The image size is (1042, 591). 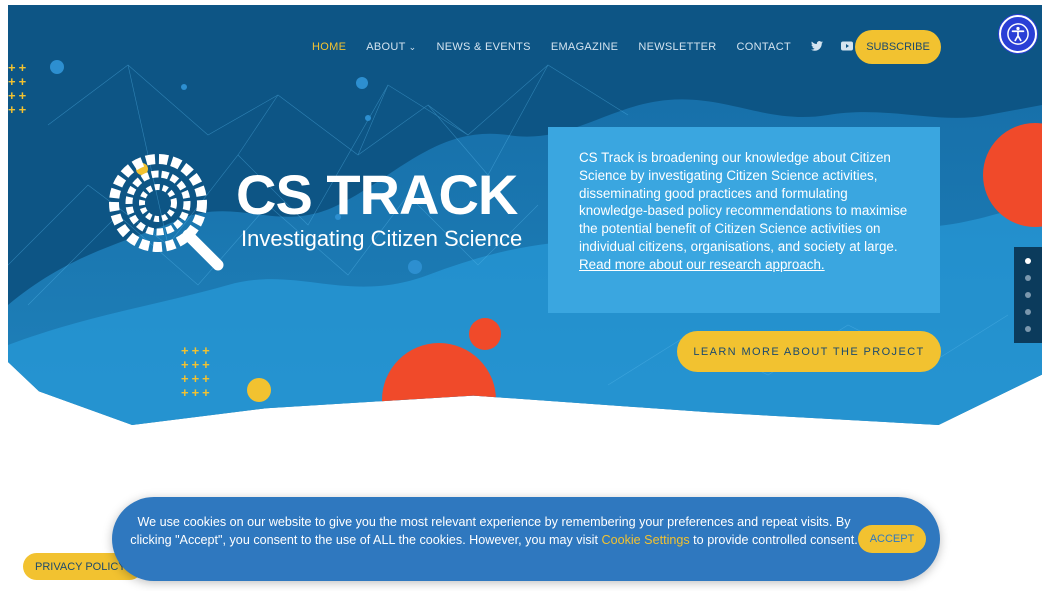 I want to click on nav-home: HOME, so click(x=329, y=47).